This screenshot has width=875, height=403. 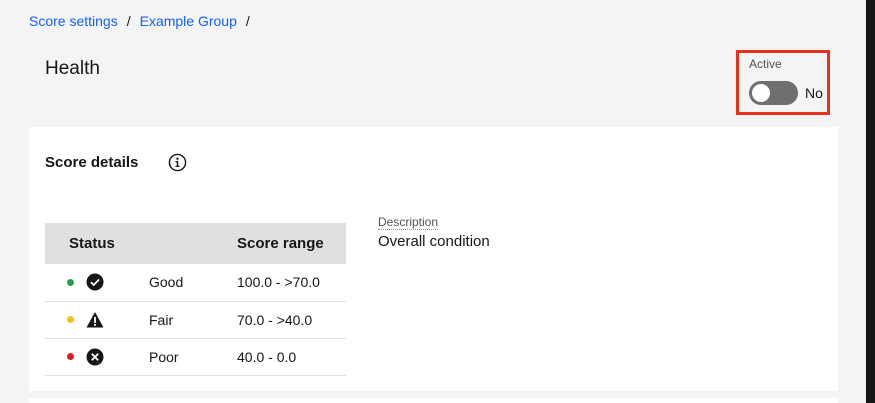 What do you see at coordinates (177, 162) in the screenshot?
I see `info-icon` at bounding box center [177, 162].